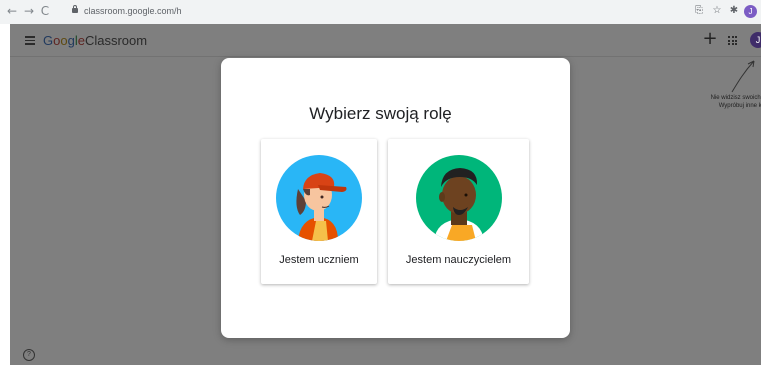 The width and height of the screenshot is (761, 365). I want to click on lock-icon, so click(75, 9).